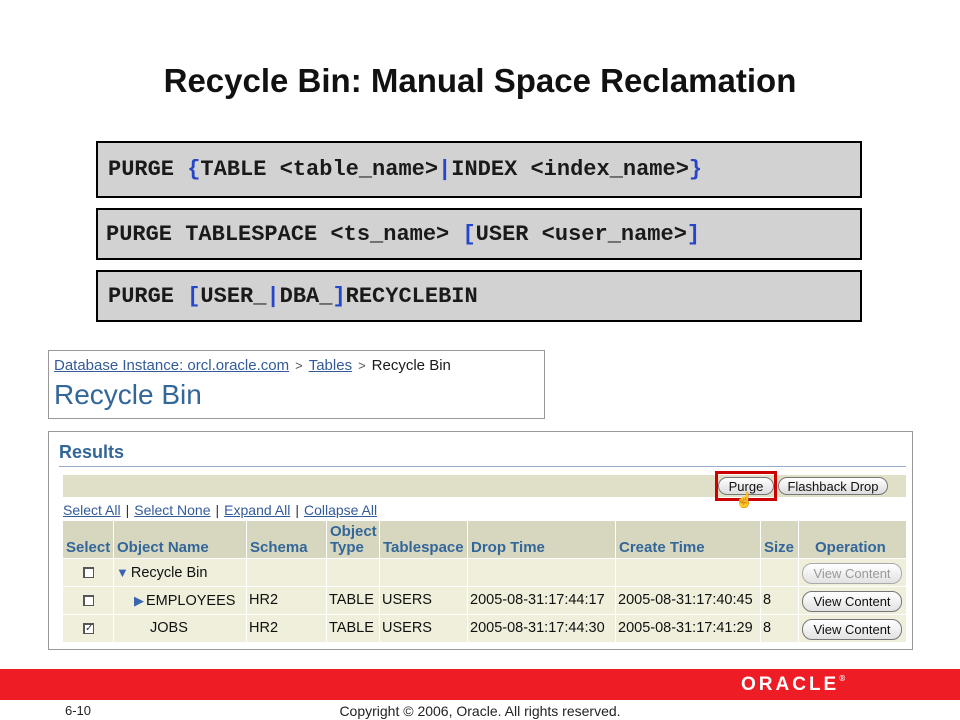 Image resolution: width=960 pixels, height=720 pixels. Describe the element at coordinates (662, 547) in the screenshot. I see `header-label: Create Time` at that location.